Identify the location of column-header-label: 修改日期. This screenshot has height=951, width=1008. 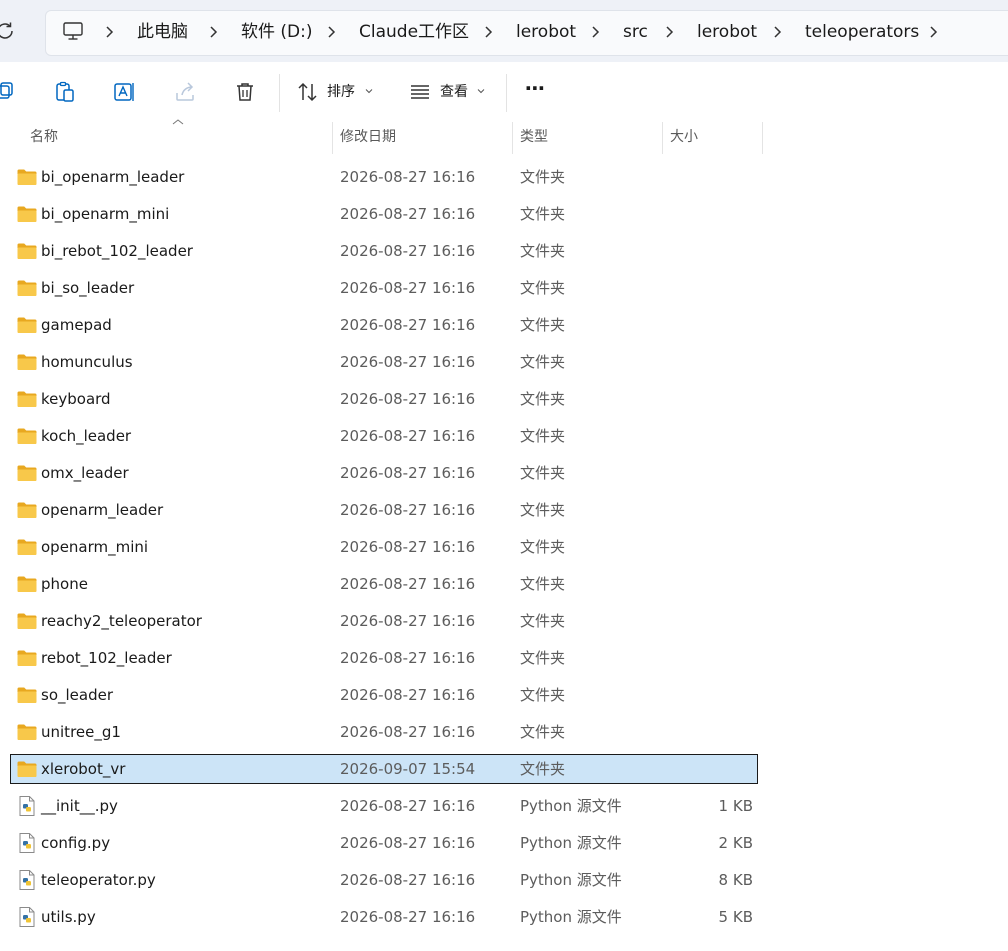
(368, 137).